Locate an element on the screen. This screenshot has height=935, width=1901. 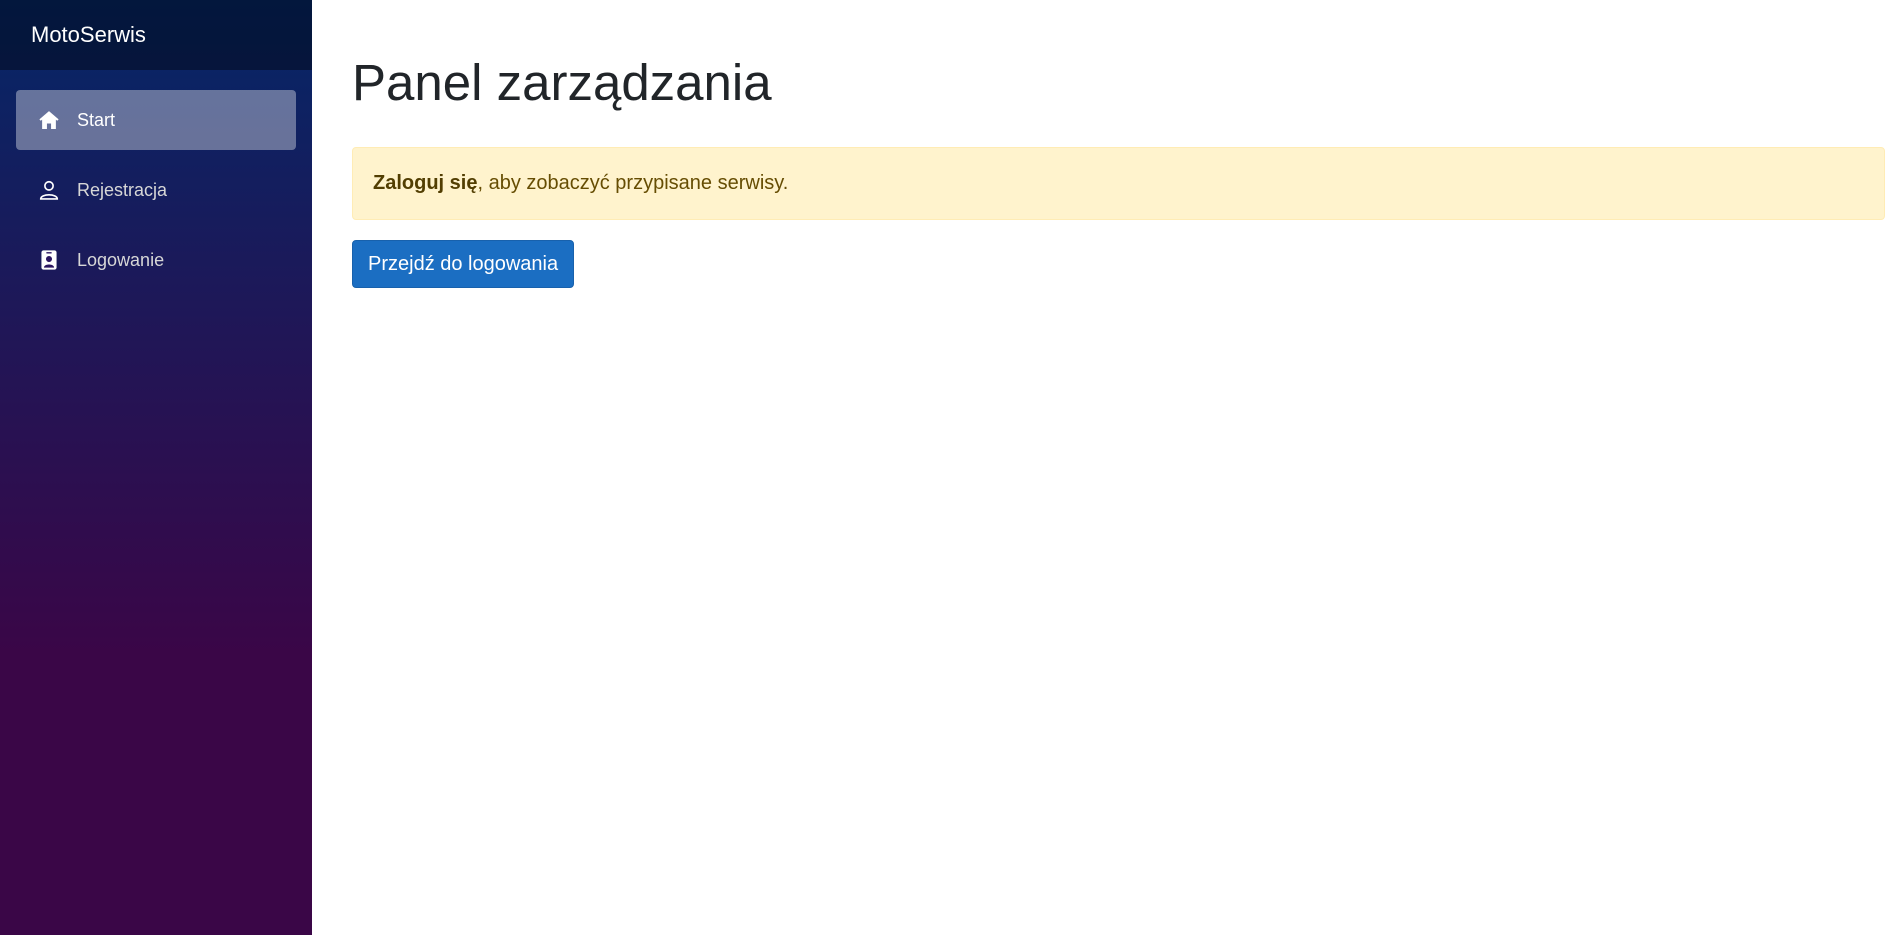
sidebar-item-label: Rejestracja is located at coordinates (122, 189).